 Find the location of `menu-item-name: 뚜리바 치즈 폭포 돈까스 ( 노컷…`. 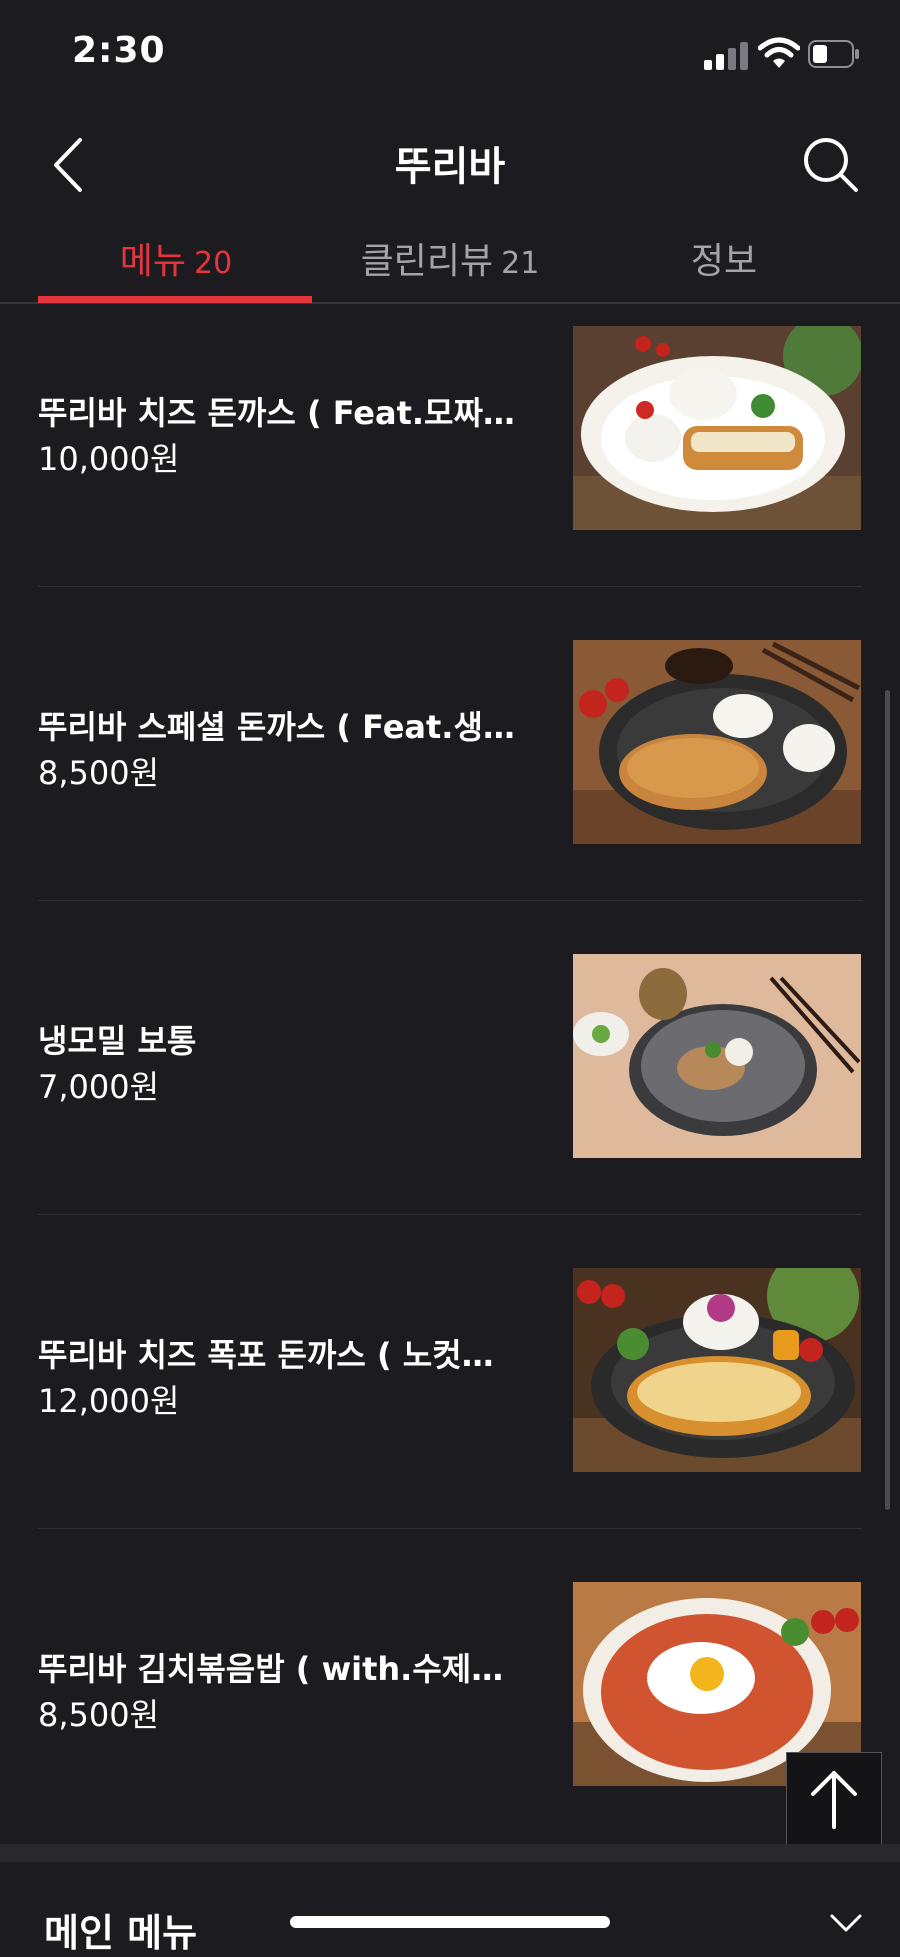

menu-item-name: 뚜리바 치즈 폭포 돈까스 ( 노컷… is located at coordinates (266, 1355).